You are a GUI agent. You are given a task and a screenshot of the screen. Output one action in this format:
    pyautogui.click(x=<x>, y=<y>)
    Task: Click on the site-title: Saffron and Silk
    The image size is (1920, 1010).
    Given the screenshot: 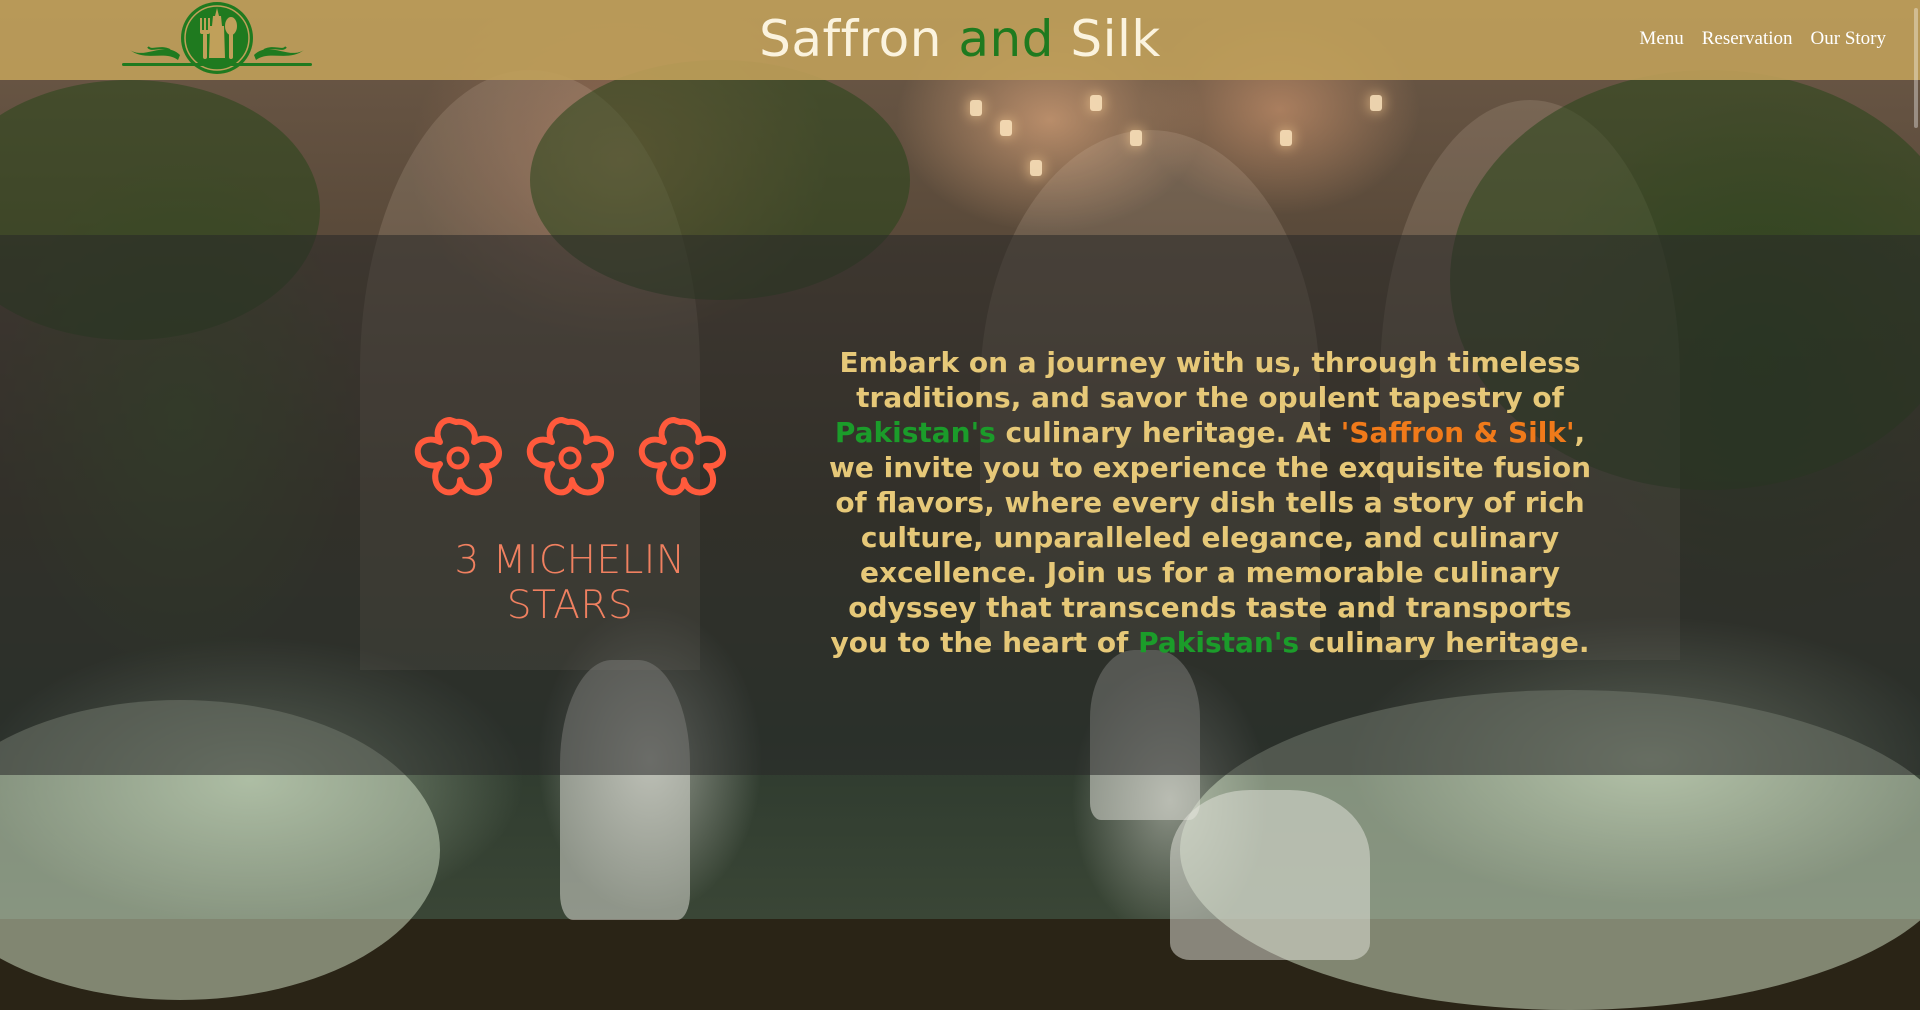 What is the action you would take?
    pyautogui.click(x=960, y=39)
    